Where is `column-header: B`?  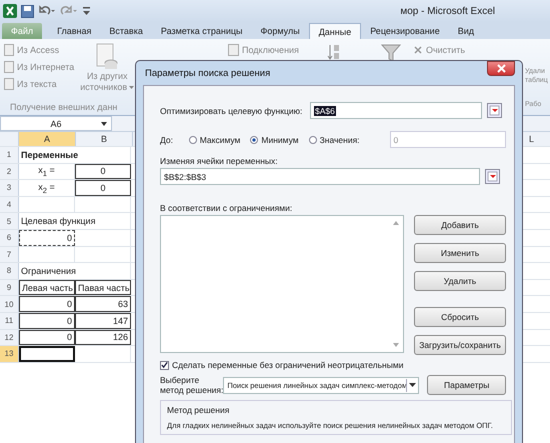 column-header: B is located at coordinates (104, 139).